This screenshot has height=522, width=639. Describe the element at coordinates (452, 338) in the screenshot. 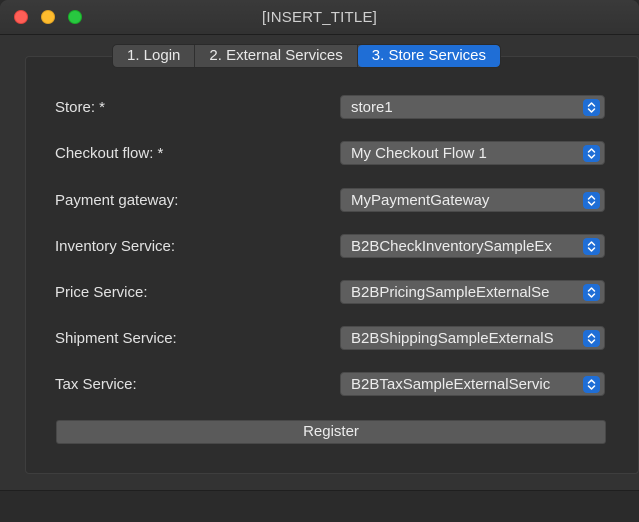

I see `shipment-service-select-value: B2BShippingSampleExternalS` at that location.